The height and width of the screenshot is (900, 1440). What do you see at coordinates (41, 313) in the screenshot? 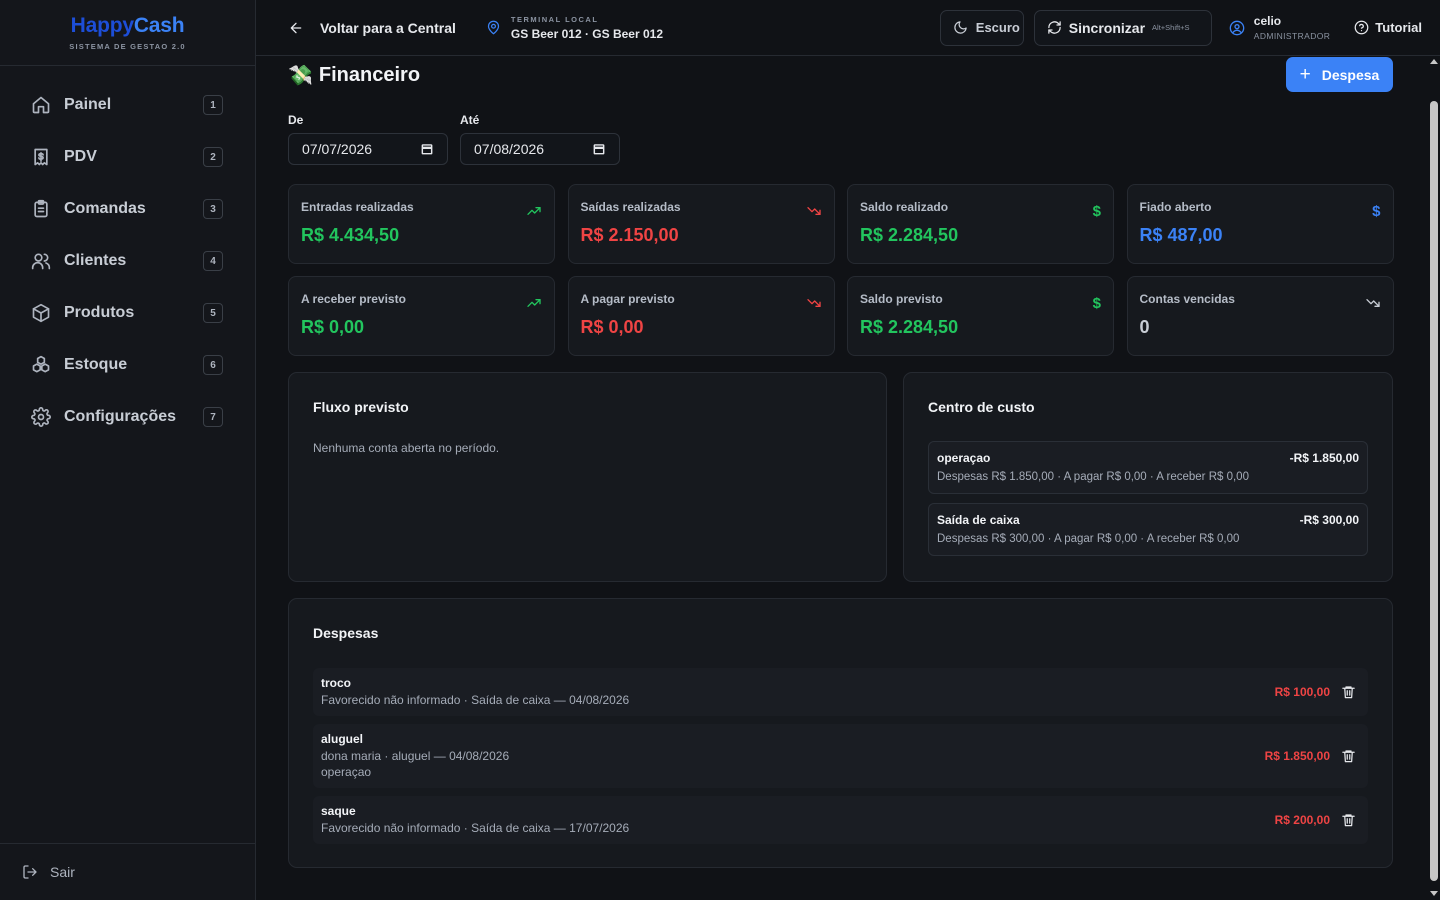
I see `package-icon` at bounding box center [41, 313].